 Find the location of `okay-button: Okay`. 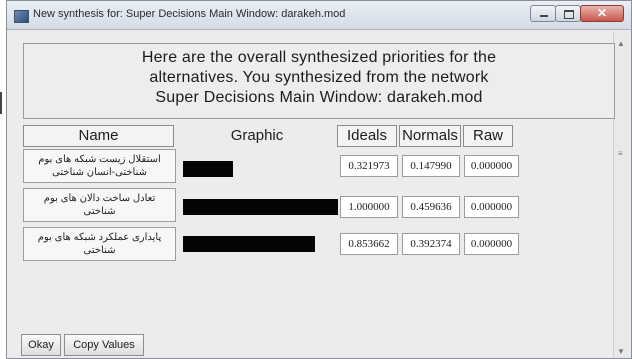

okay-button: Okay is located at coordinates (41, 345).